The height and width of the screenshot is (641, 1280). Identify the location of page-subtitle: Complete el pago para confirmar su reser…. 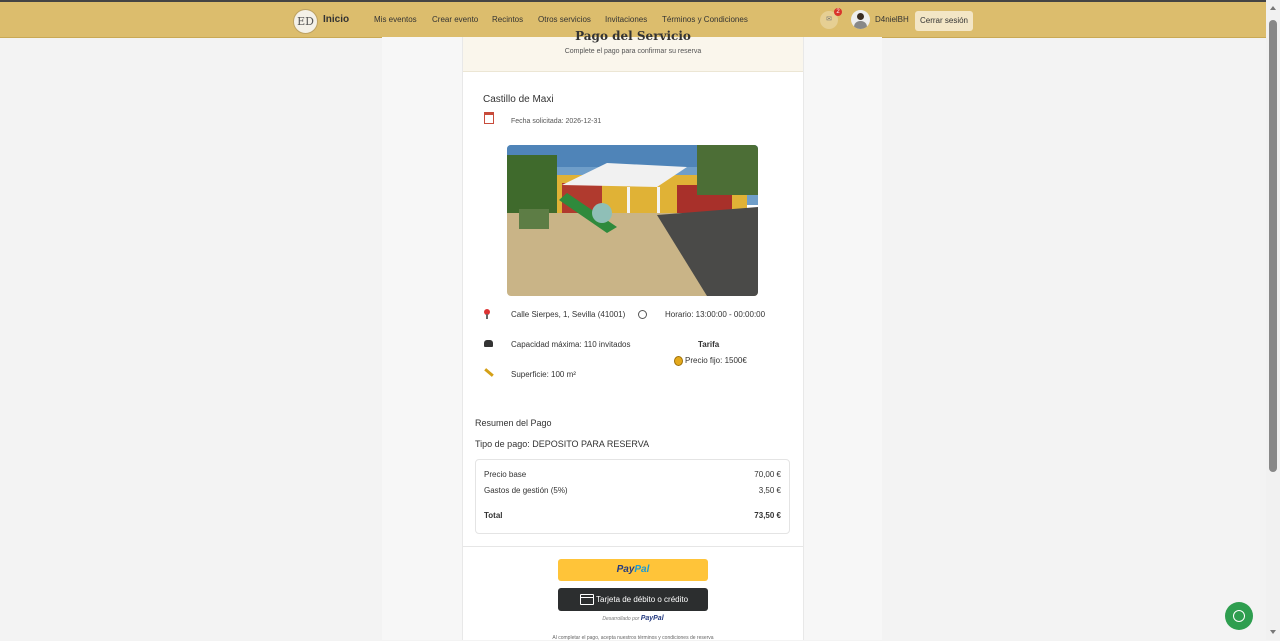
(633, 51).